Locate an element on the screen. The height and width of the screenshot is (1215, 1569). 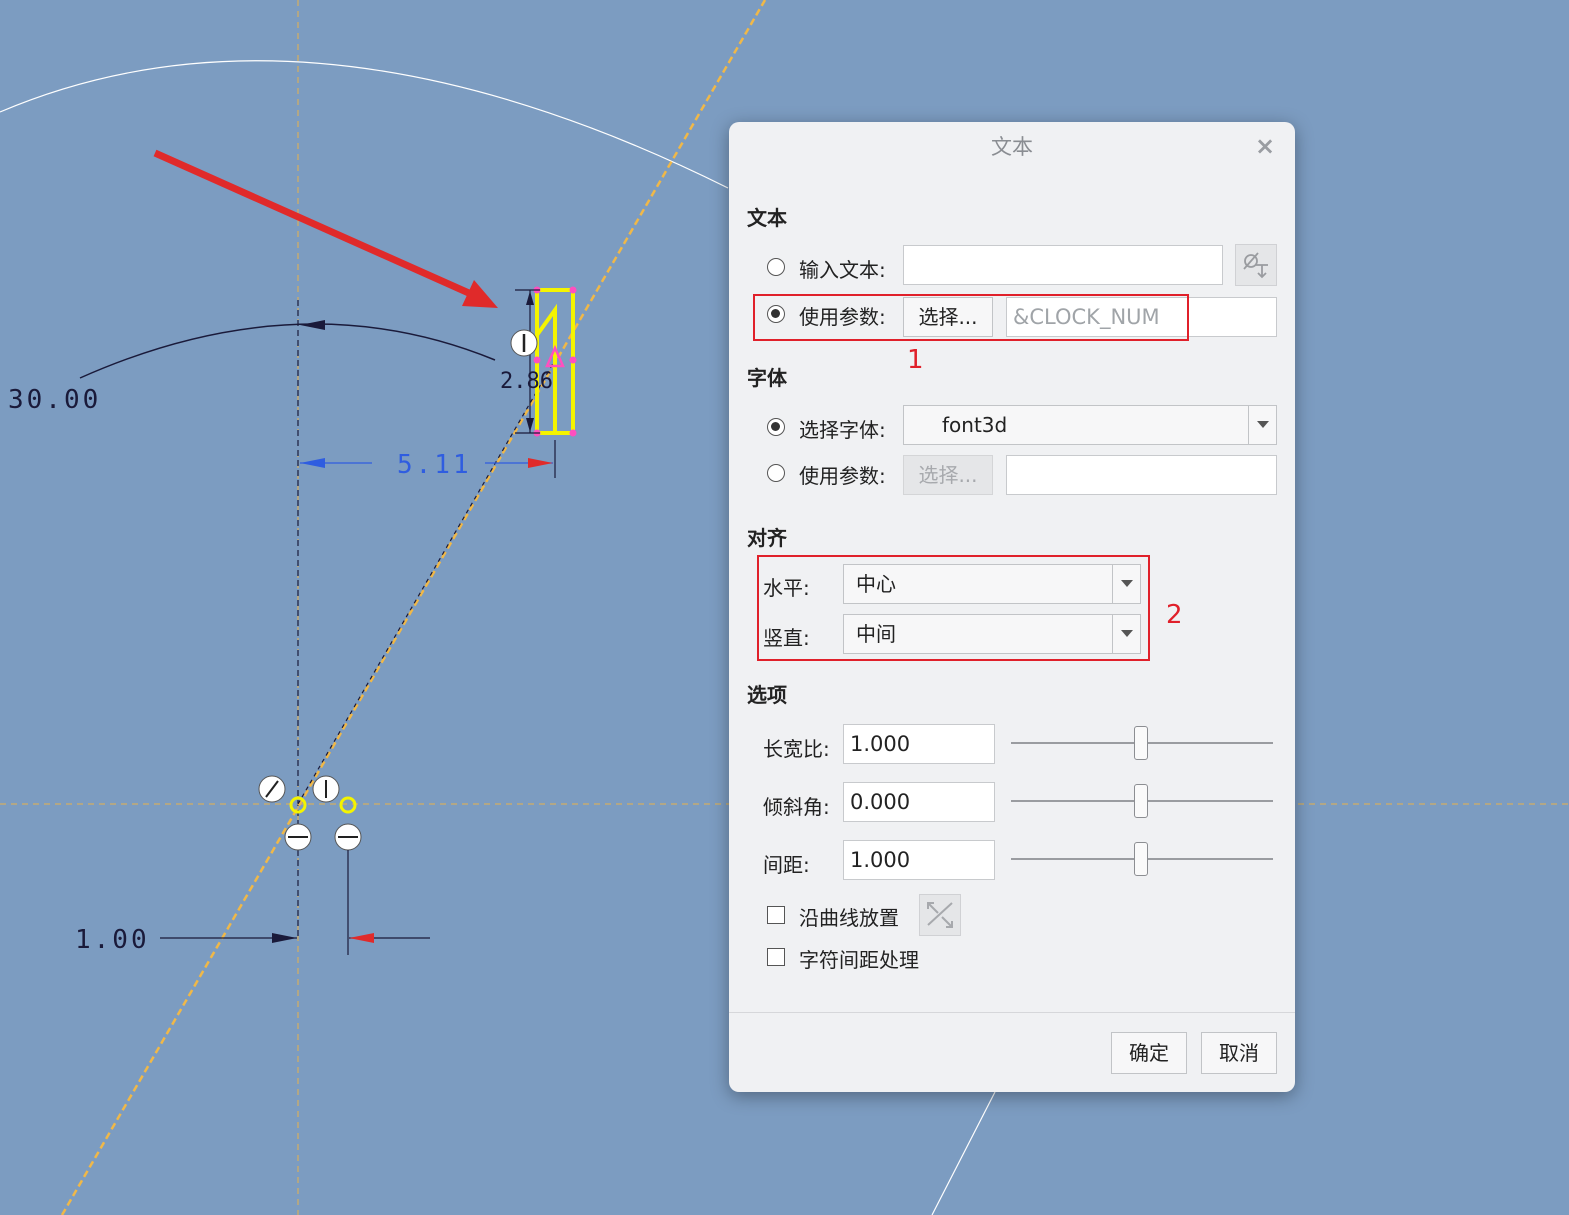
offset-arrow-left is located at coordinates (312, 463).